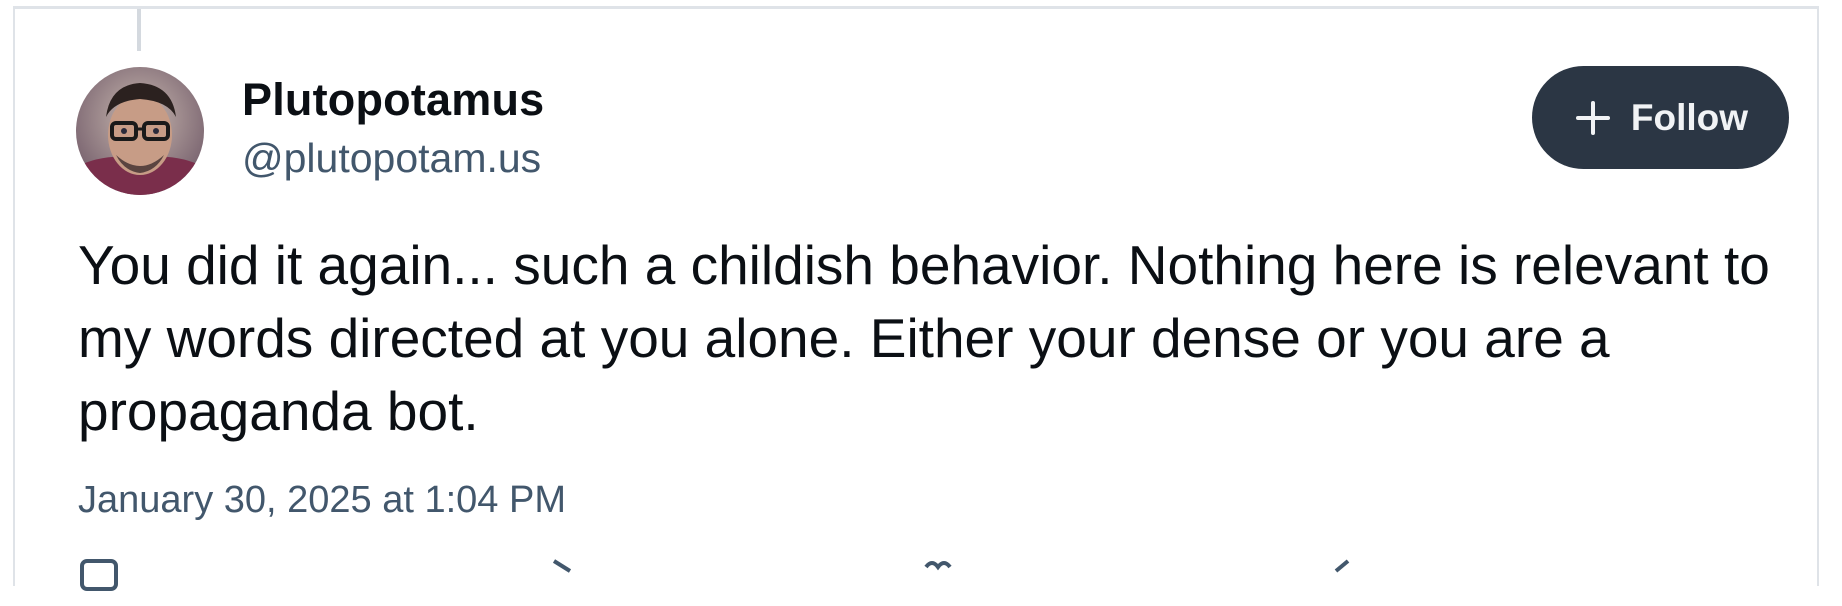 The image size is (1842, 606). I want to click on thread-connector-line, so click(139, 30).